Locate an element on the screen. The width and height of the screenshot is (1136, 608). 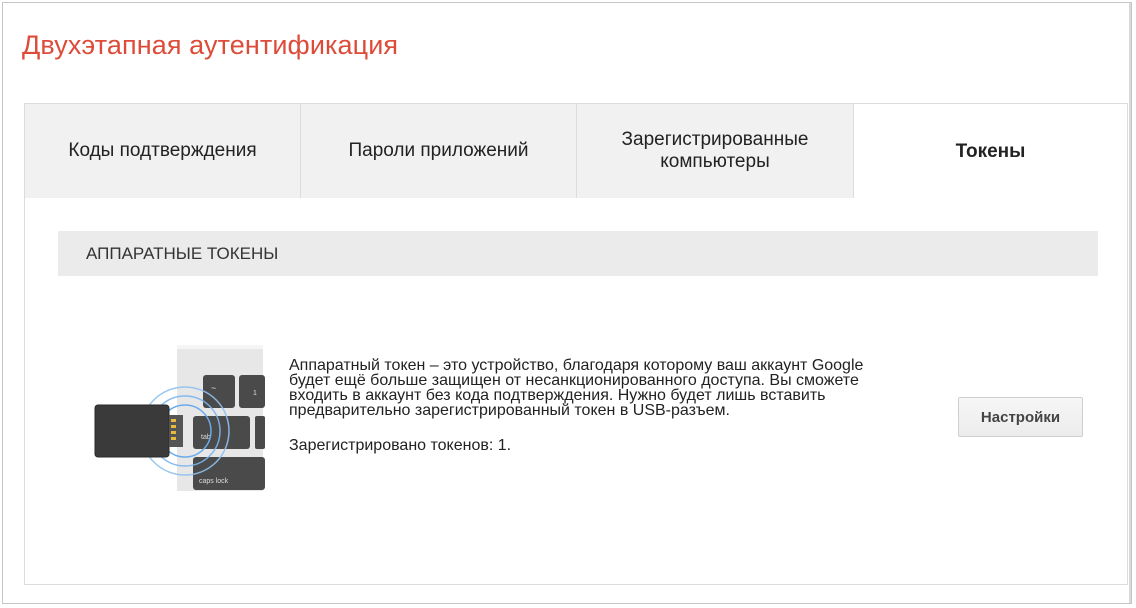
usb-token-body is located at coordinates (132, 431).